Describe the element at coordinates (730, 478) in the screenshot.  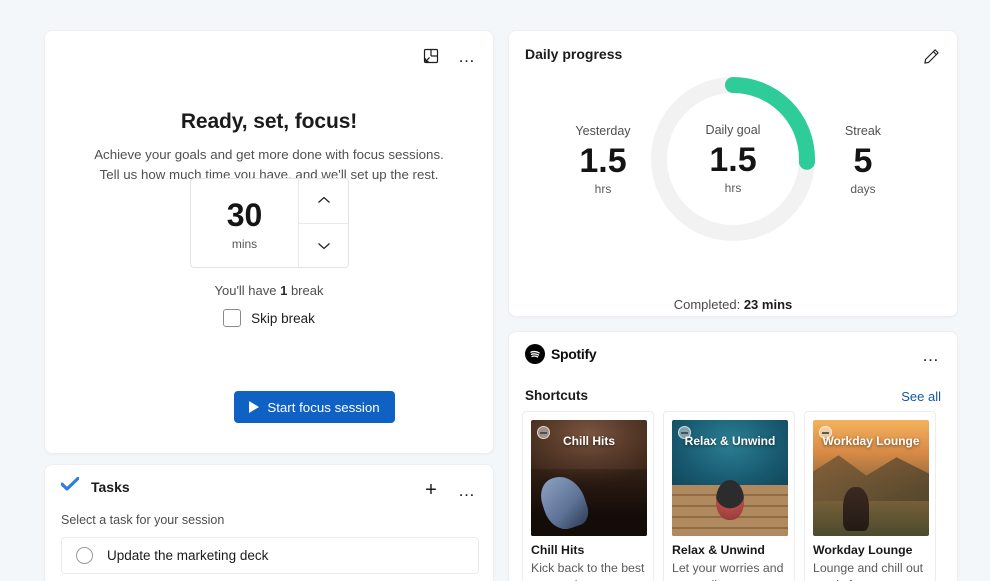
I see `playlist-artwork: Relax & Unwind` at that location.